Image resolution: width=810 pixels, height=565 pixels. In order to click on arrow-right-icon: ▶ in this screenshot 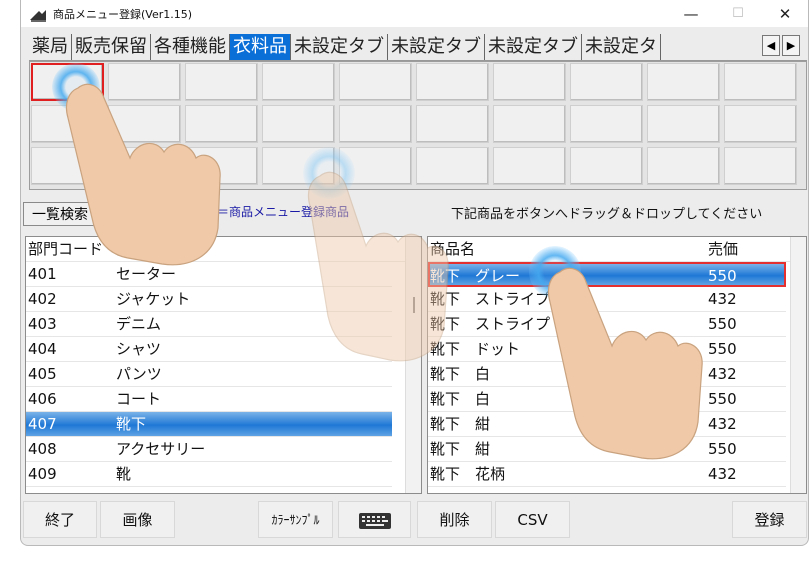, I will do `click(791, 45)`.